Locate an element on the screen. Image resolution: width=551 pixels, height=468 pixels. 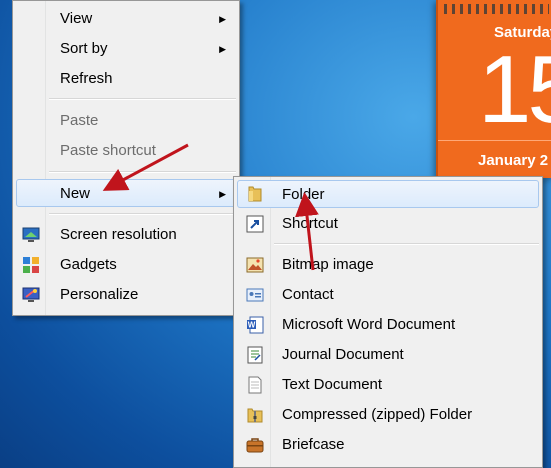
bitmap-icon is located at coordinates (255, 265).